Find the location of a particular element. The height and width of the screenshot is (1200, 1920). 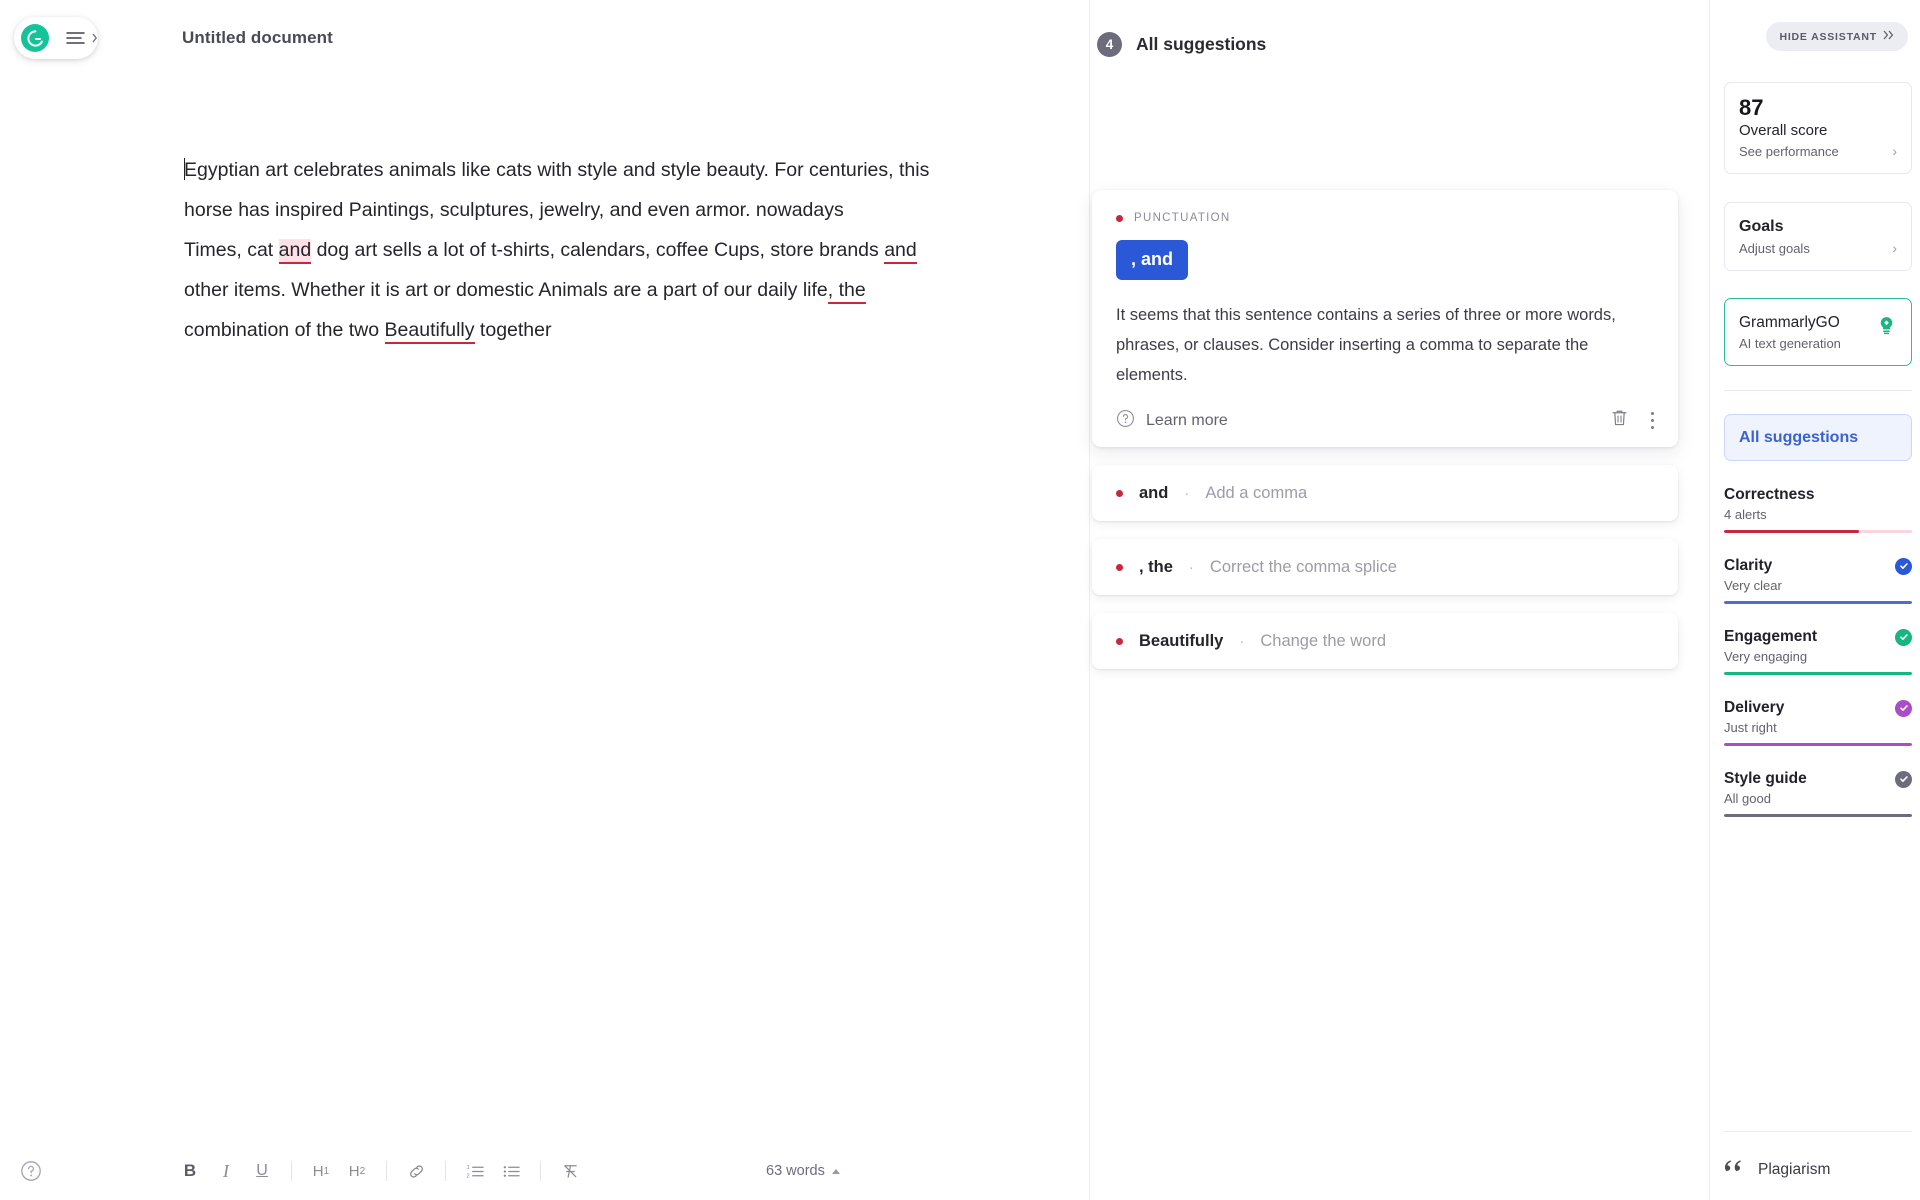

metric-style-guide: Style guide All good is located at coordinates (1818, 793).